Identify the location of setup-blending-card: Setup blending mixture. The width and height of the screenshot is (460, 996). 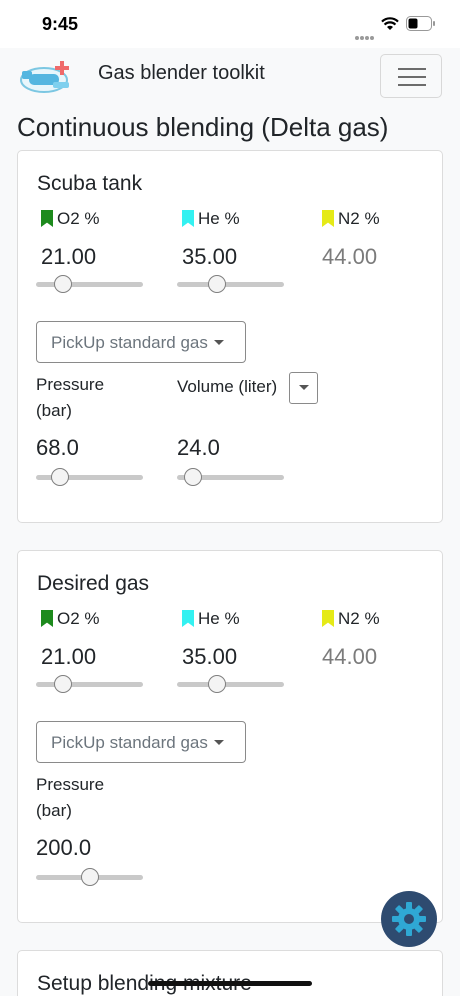
(230, 973).